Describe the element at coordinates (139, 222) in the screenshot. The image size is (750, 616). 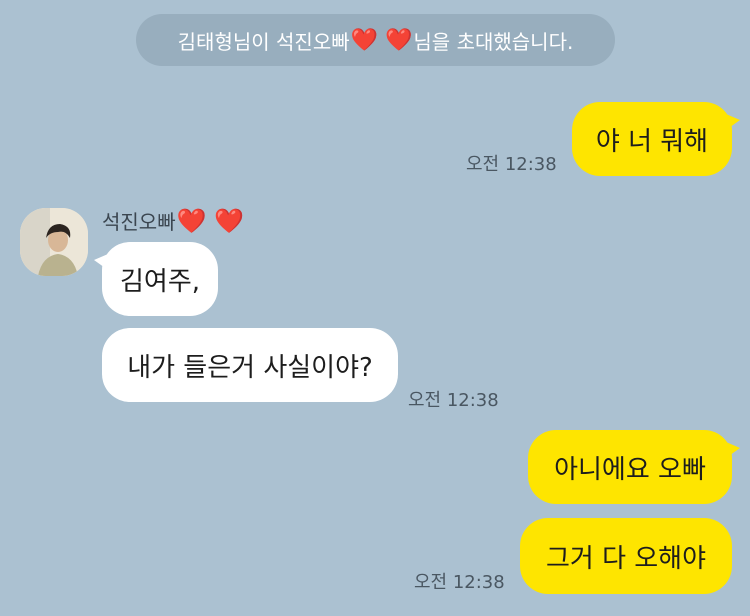
I see `sender-name-text: 석진오빠` at that location.